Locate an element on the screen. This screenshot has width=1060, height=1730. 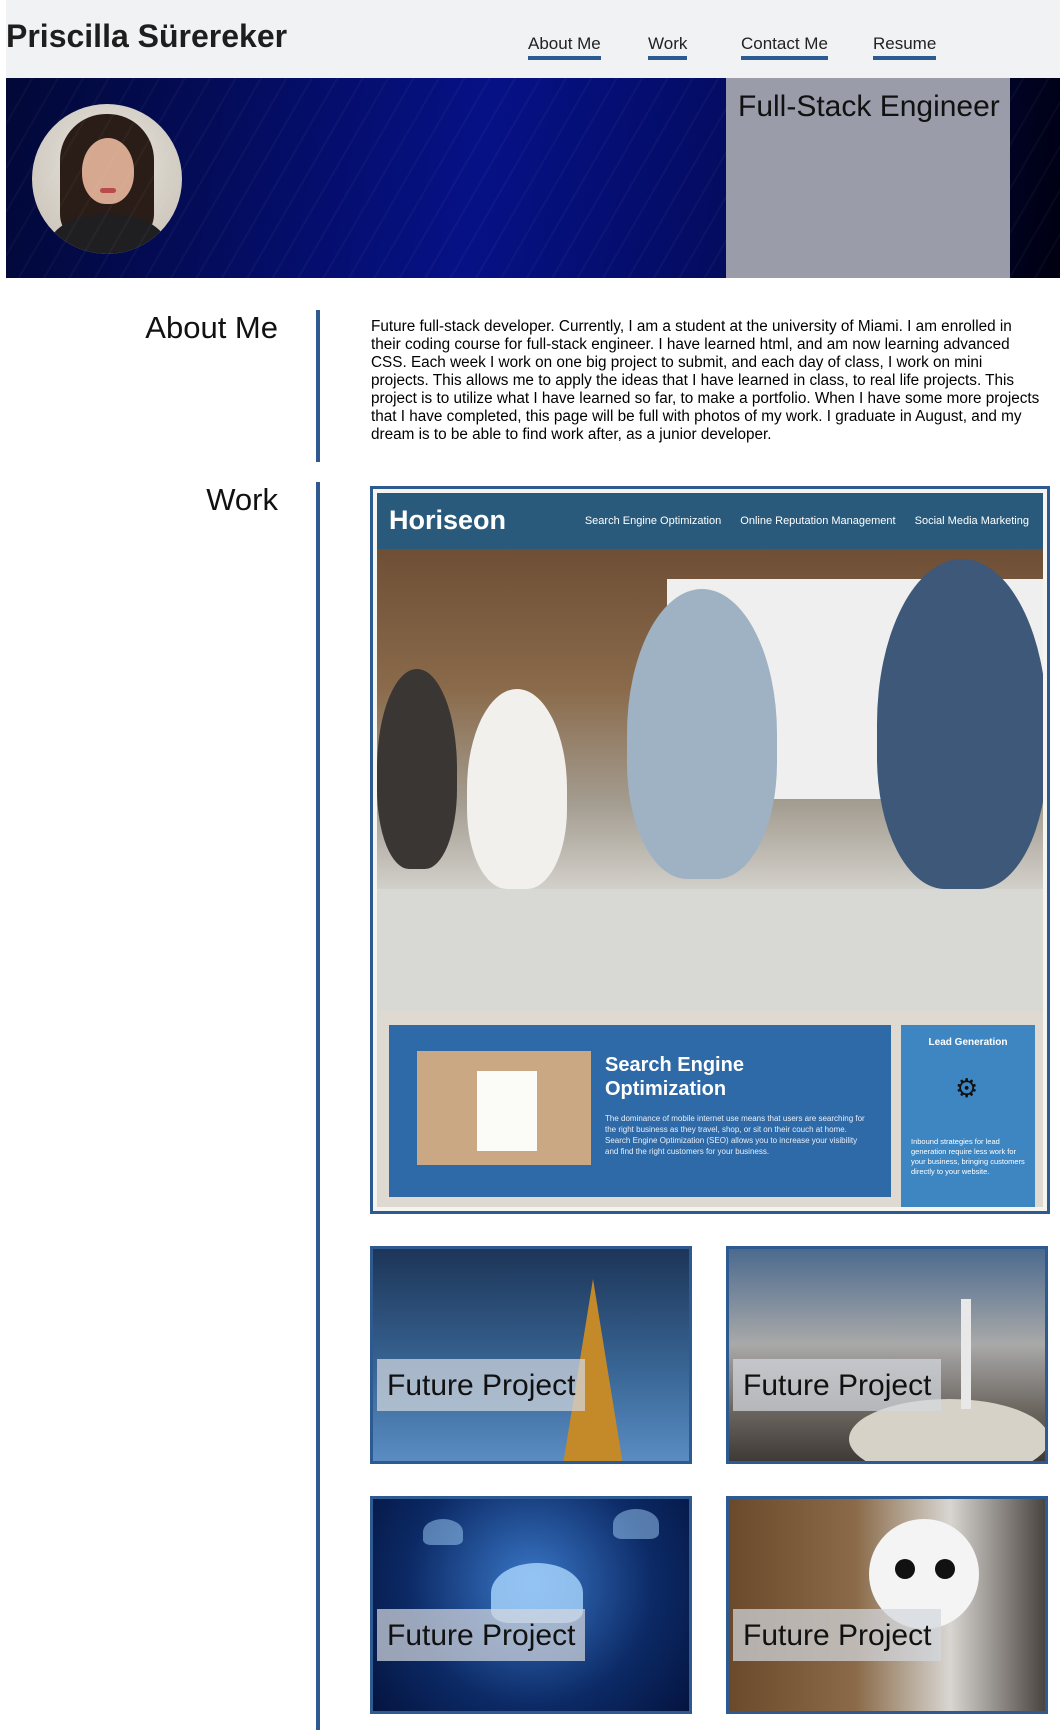
future-project-jellyfish: Future Project is located at coordinates (531, 1605).